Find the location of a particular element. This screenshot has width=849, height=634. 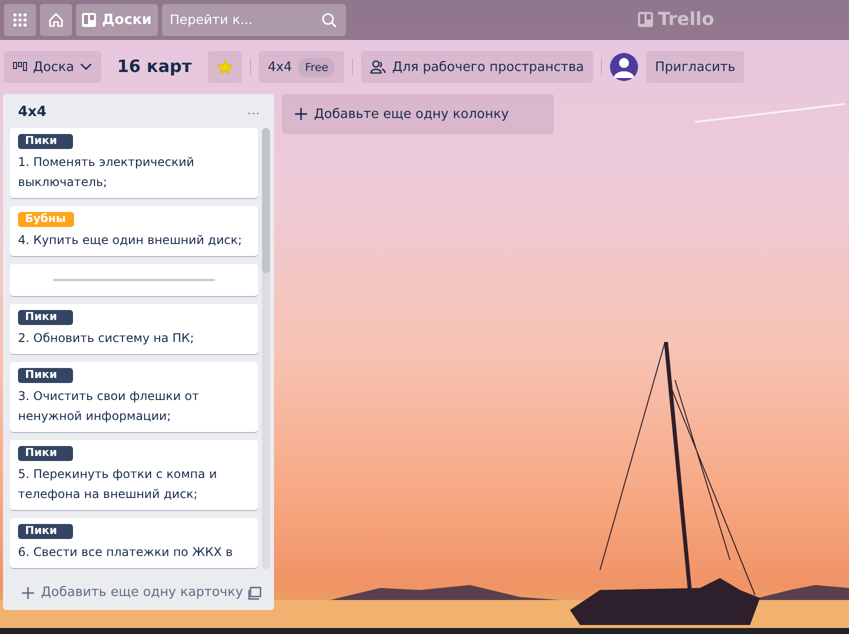

task-card: Пики 3. Очистить свои флешки от ненужной информации; is located at coordinates (134, 397).